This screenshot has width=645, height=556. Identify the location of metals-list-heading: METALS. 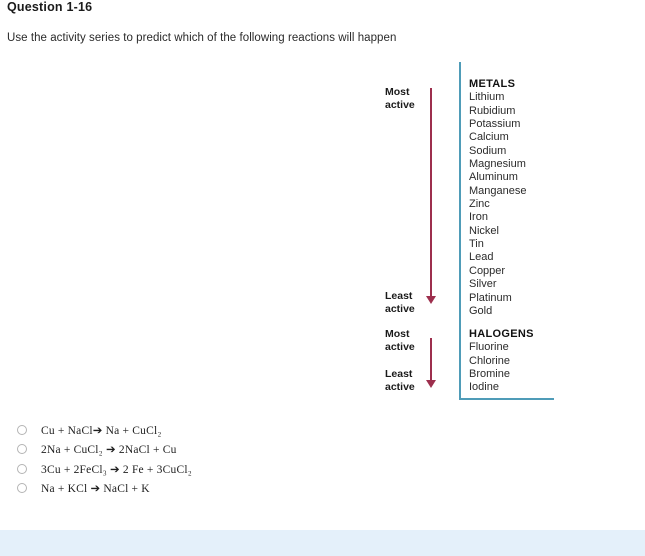
(492, 84).